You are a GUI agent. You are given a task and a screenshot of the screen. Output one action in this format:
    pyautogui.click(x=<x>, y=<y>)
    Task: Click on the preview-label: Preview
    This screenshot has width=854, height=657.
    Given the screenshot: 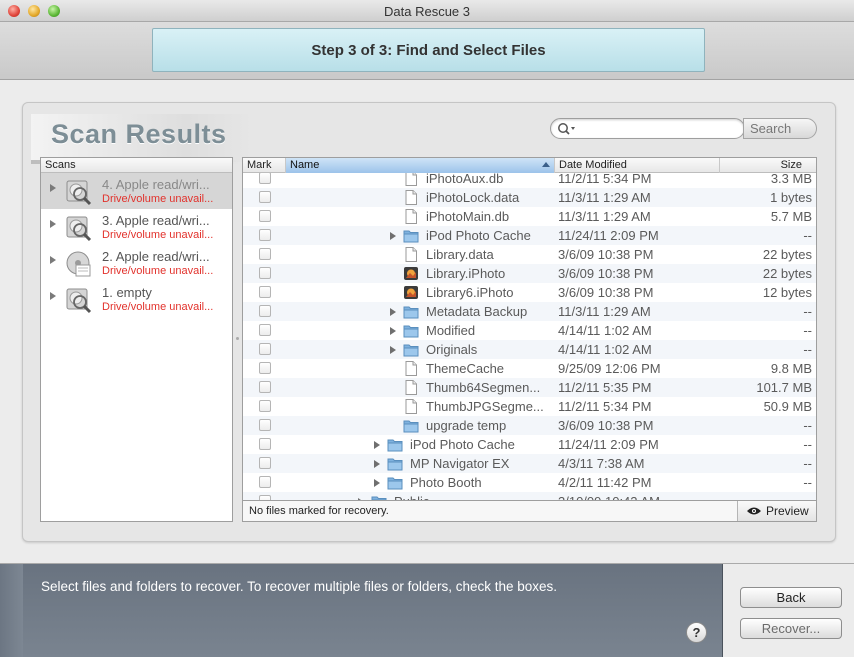 What is the action you would take?
    pyautogui.click(x=787, y=511)
    